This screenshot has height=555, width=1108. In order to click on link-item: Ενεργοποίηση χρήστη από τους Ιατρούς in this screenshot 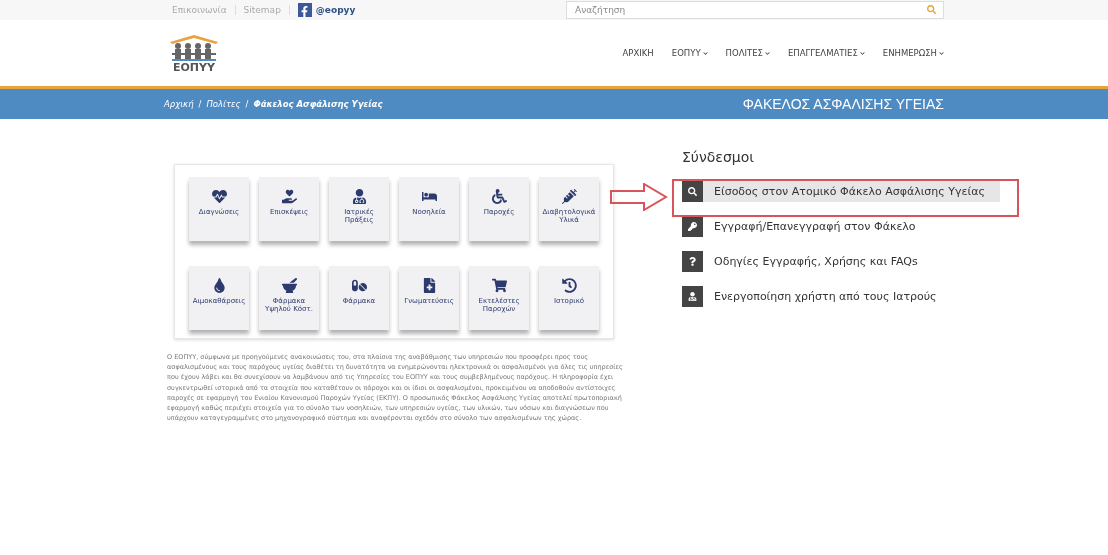, I will do `click(841, 296)`.